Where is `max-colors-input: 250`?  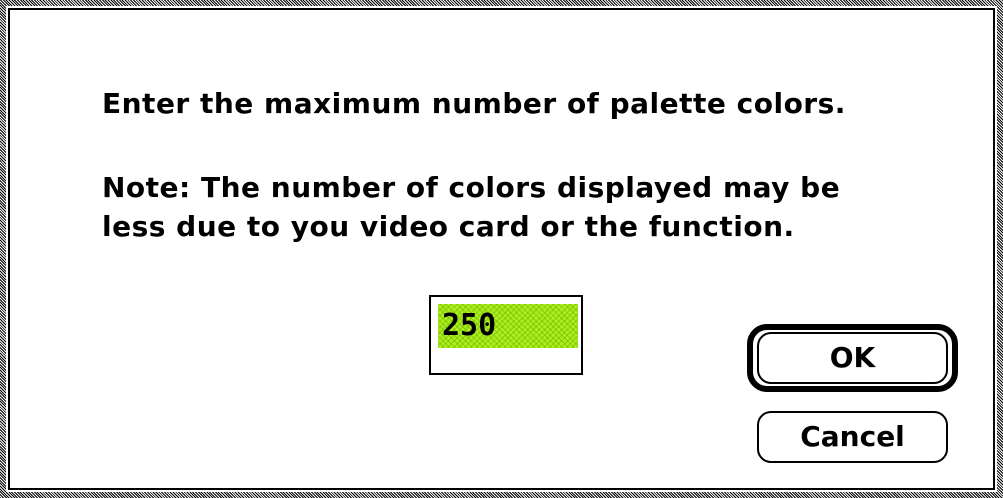
max-colors-input: 250 is located at coordinates (508, 326).